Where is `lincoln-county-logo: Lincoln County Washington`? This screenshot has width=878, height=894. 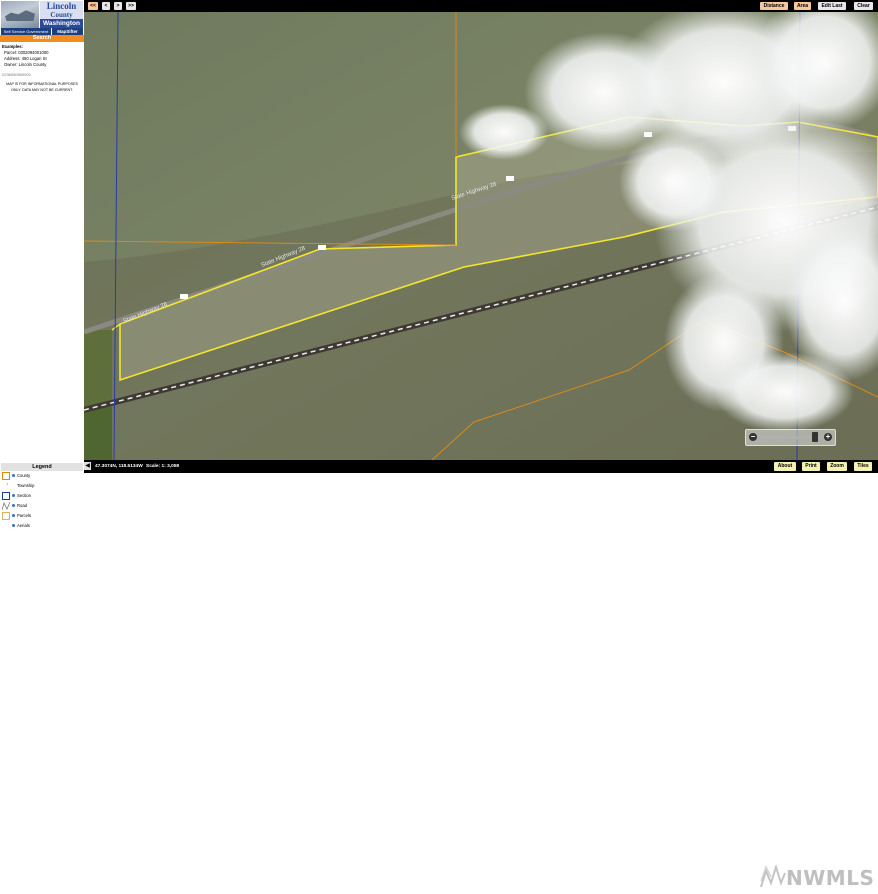 lincoln-county-logo: Lincoln County Washington is located at coordinates (42, 14).